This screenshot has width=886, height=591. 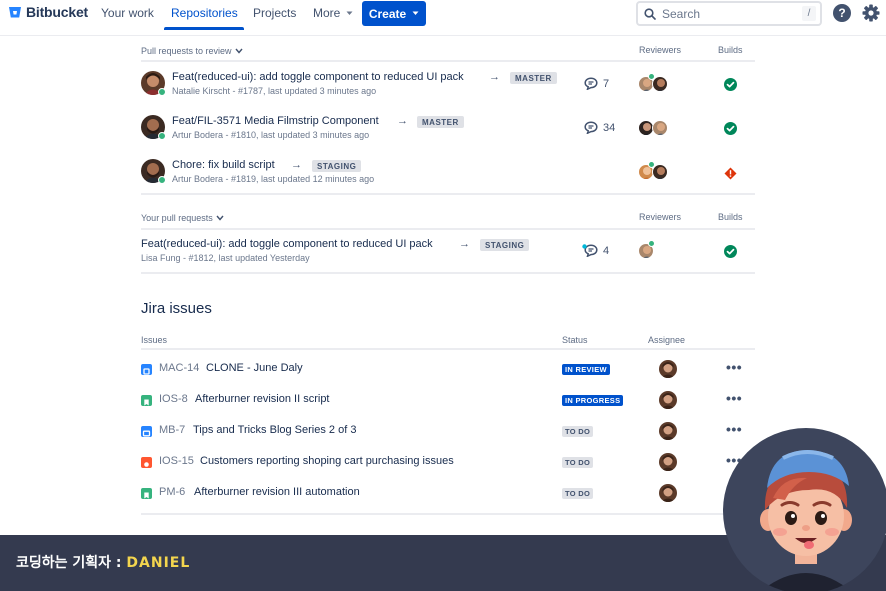 I want to click on search-input, so click(x=727, y=13).